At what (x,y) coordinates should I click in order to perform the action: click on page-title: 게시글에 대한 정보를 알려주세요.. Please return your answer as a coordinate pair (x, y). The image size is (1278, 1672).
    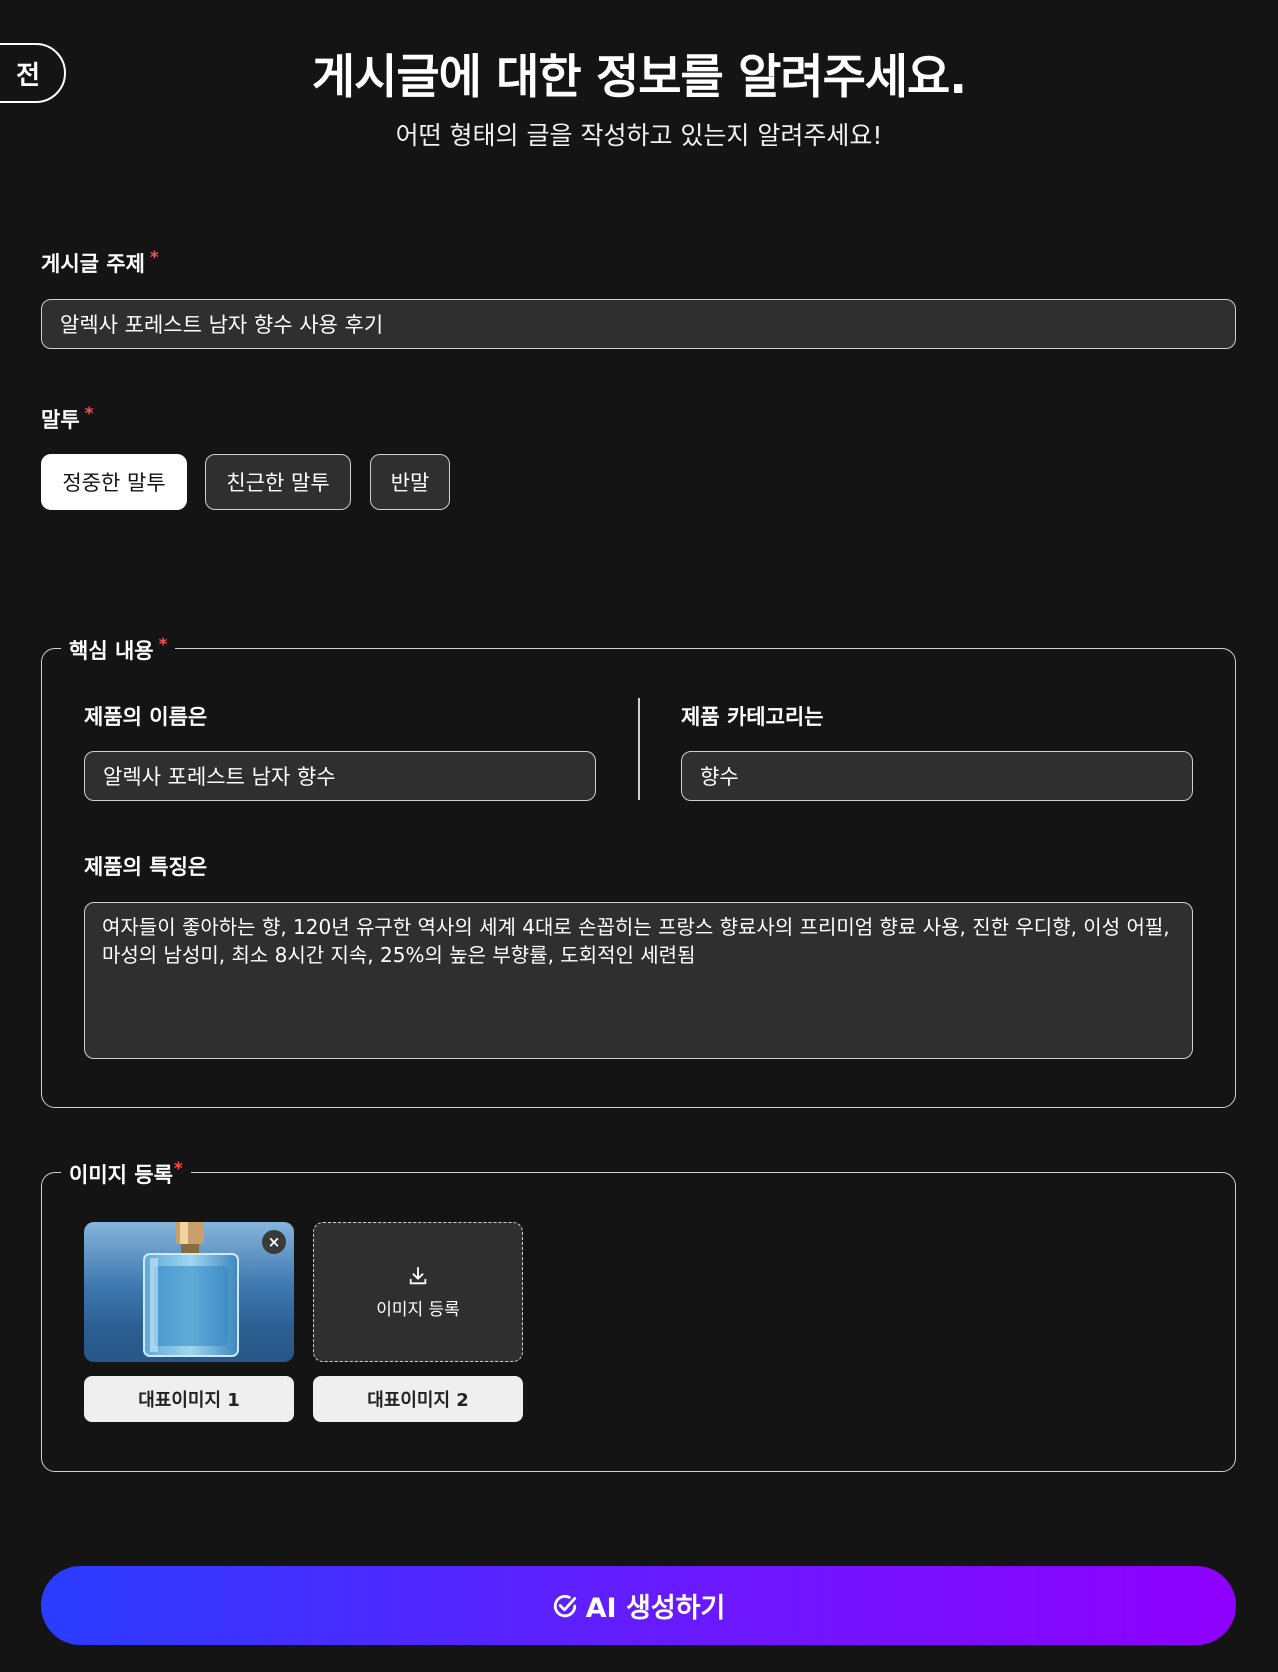
    Looking at the image, I should click on (639, 77).